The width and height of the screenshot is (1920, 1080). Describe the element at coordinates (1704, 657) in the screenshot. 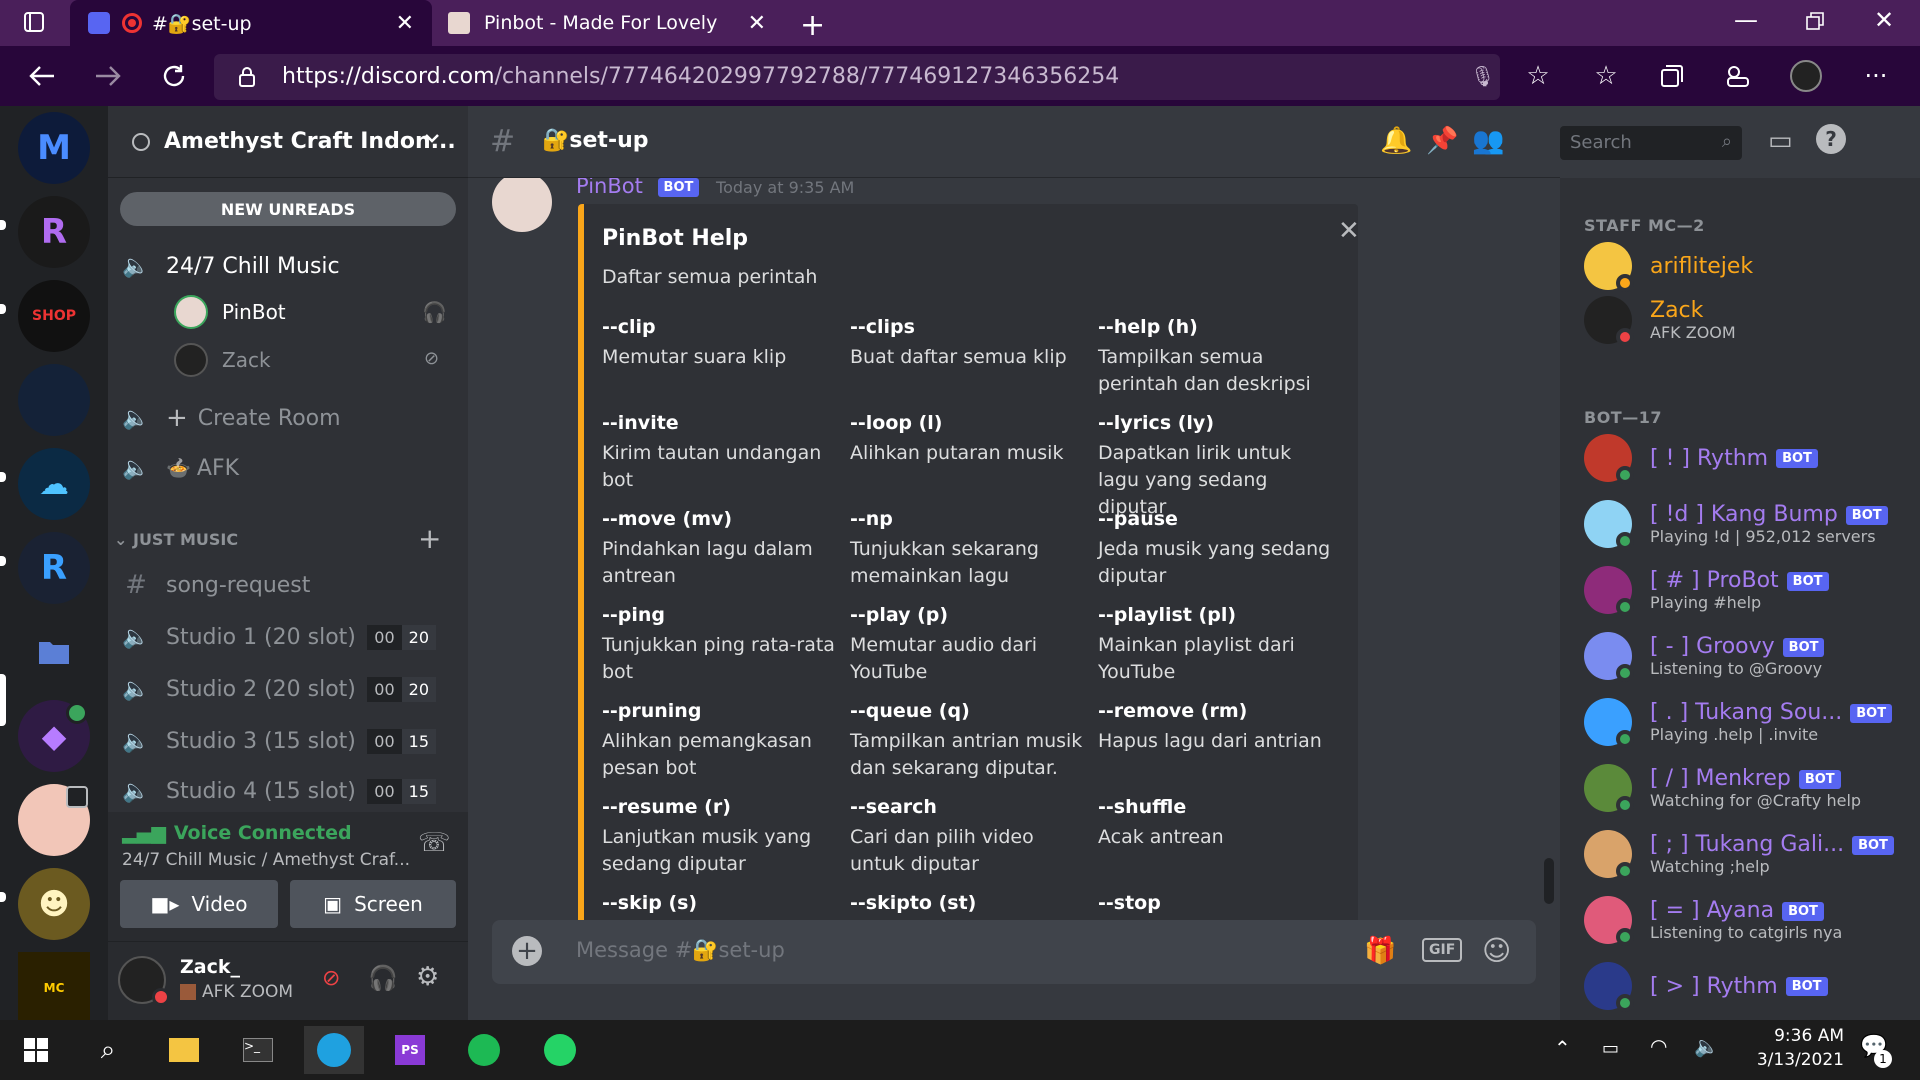

I see `member-bot: [ - ] Groovy BOT Listening to @Groovy` at that location.